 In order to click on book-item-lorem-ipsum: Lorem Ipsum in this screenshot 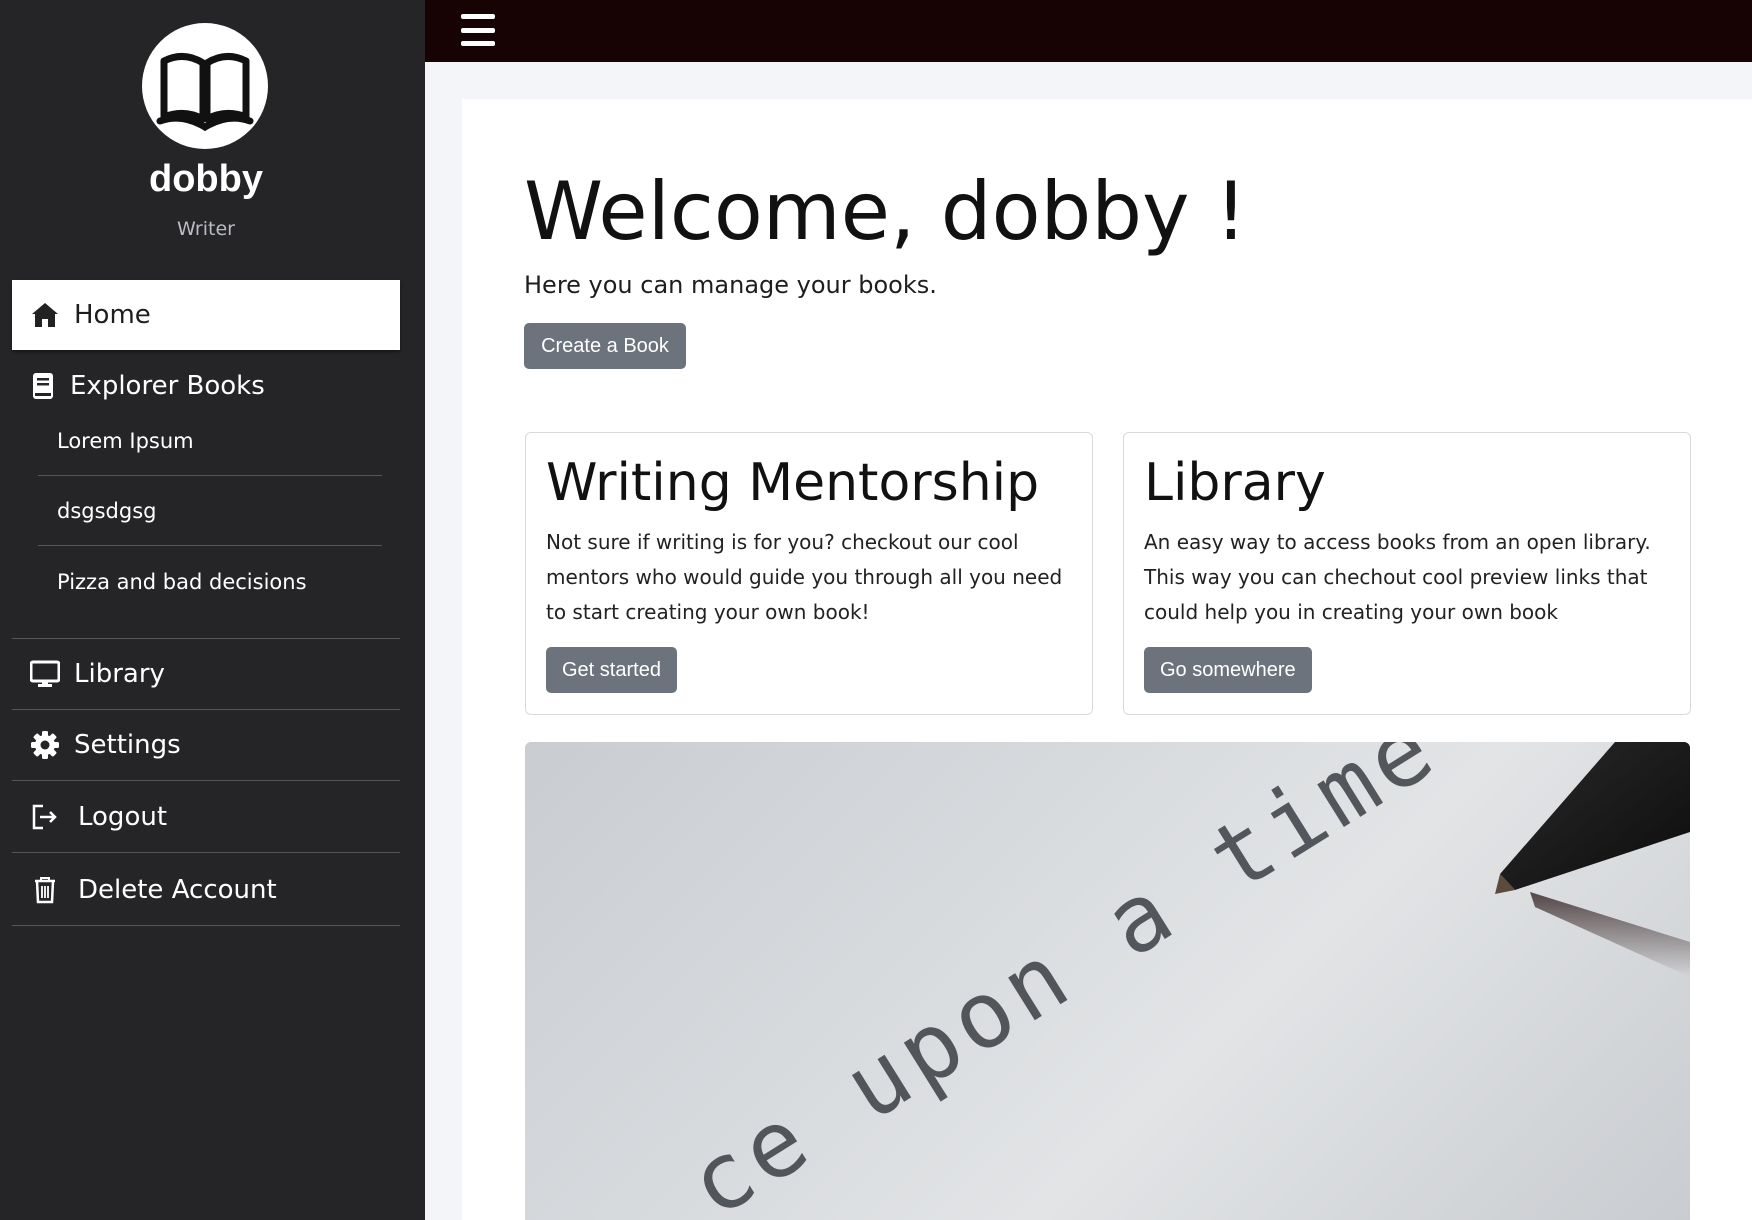, I will do `click(210, 441)`.